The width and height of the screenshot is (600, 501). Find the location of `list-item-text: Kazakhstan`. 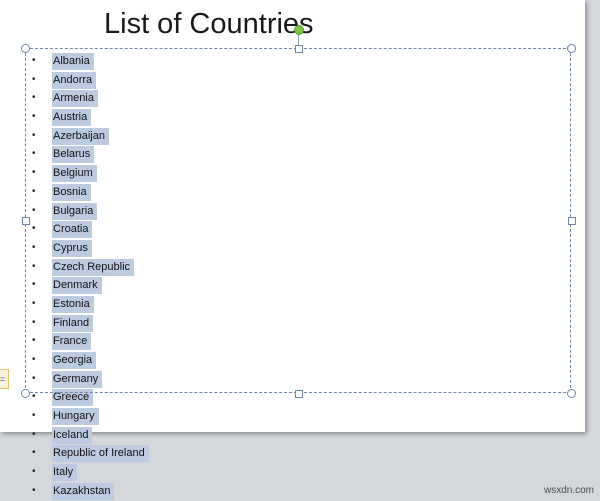

list-item-text: Kazakhstan is located at coordinates (83, 491).